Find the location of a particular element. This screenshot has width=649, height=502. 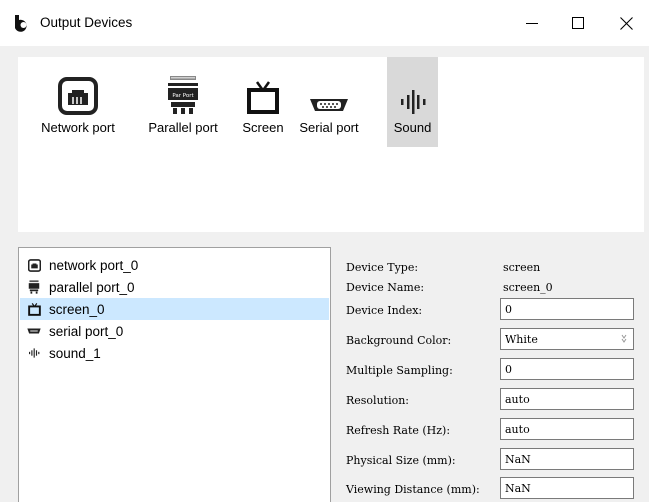

multiple-sampling-input: 0 is located at coordinates (567, 369).